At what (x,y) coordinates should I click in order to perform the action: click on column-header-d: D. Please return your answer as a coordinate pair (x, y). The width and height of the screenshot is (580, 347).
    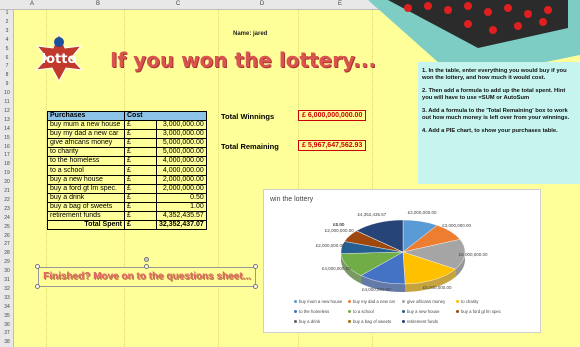
    Looking at the image, I should click on (262, 4).